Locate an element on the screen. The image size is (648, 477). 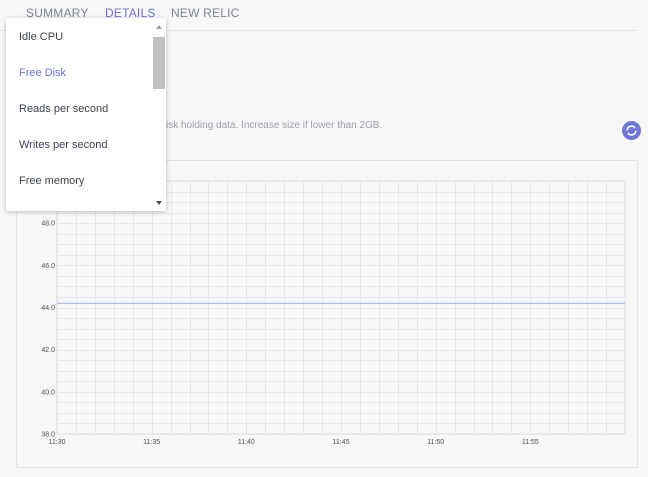
scroll-up-arrow-icon is located at coordinates (159, 27).